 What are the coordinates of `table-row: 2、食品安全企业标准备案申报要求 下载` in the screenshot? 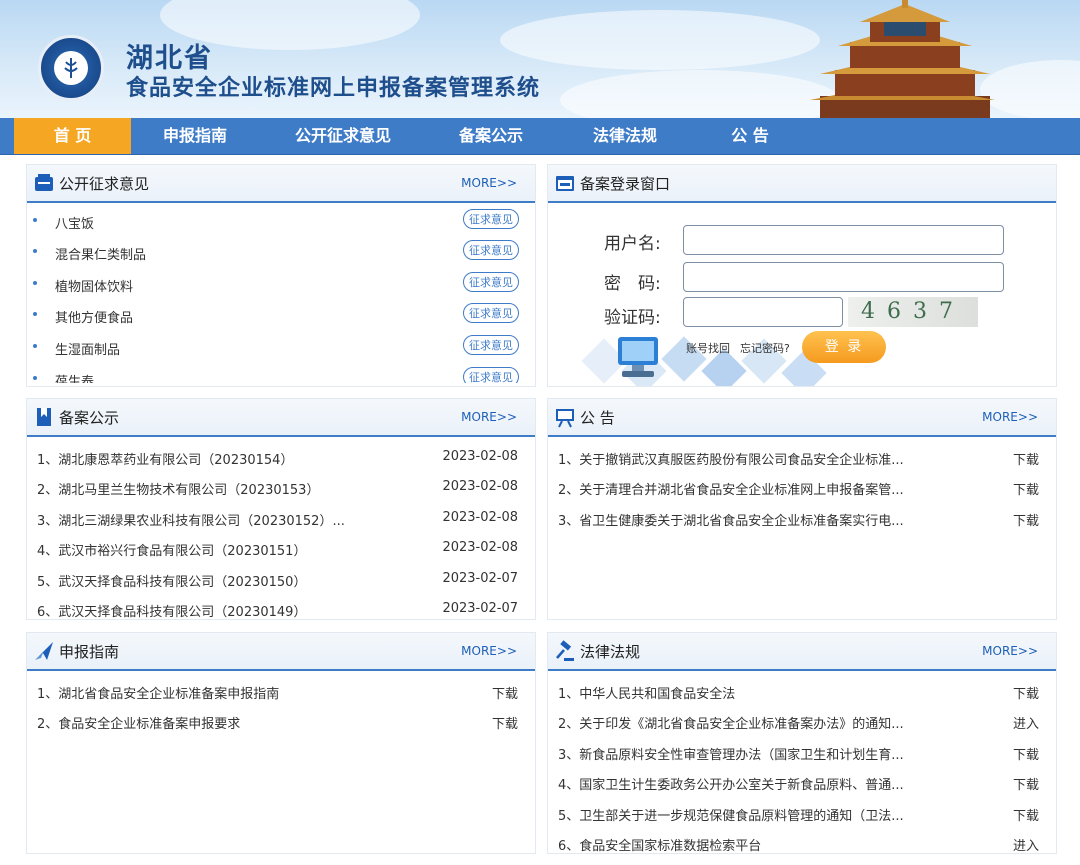 It's located at (281, 721).